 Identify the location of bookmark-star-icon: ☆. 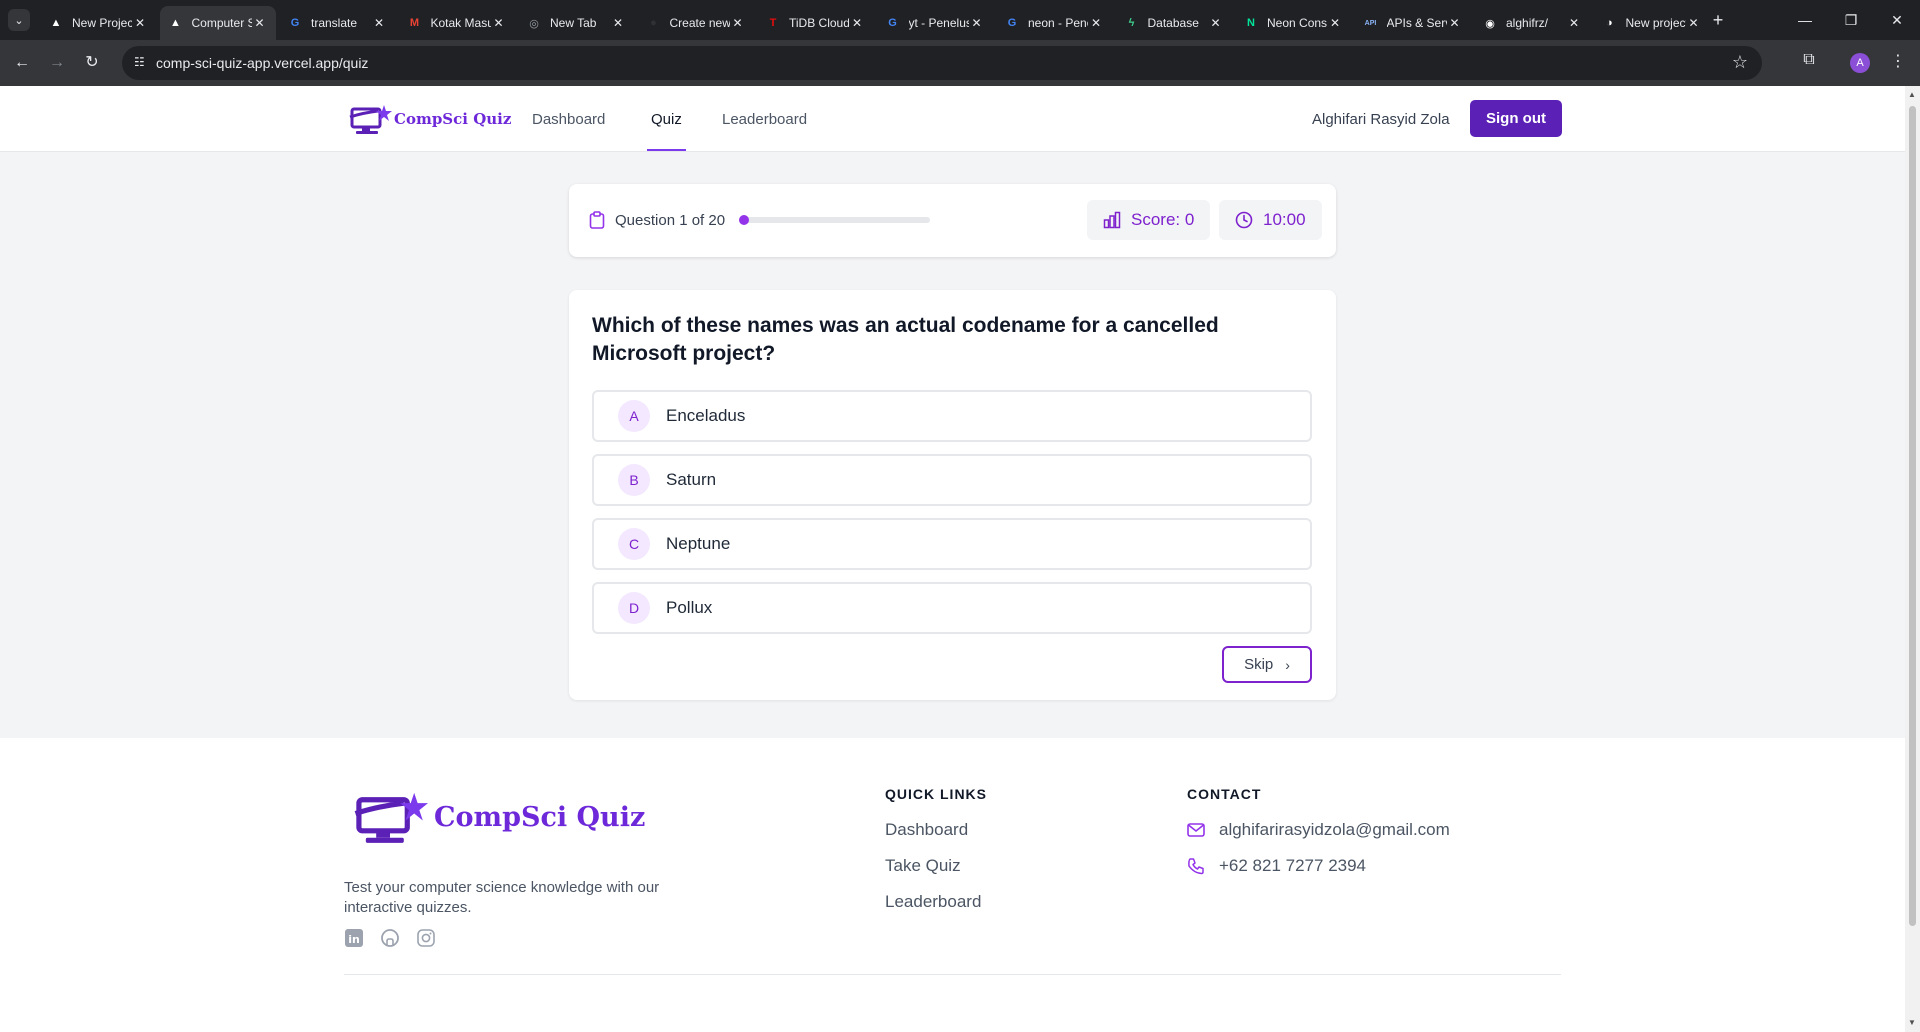
(1740, 62).